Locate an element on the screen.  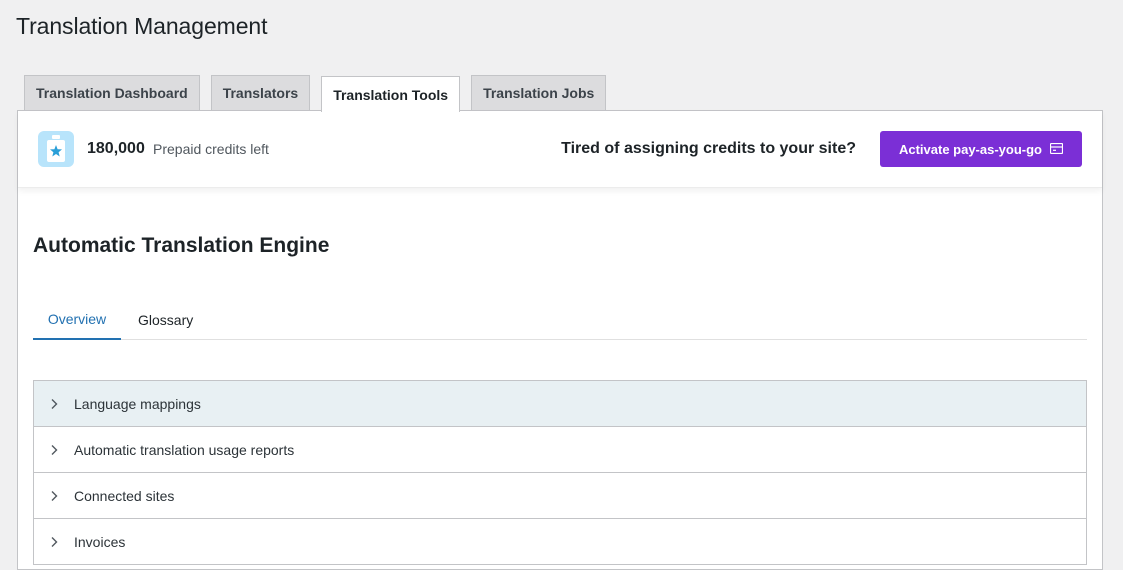
tab-translation-dashboard: Translation Dashboard is located at coordinates (112, 92).